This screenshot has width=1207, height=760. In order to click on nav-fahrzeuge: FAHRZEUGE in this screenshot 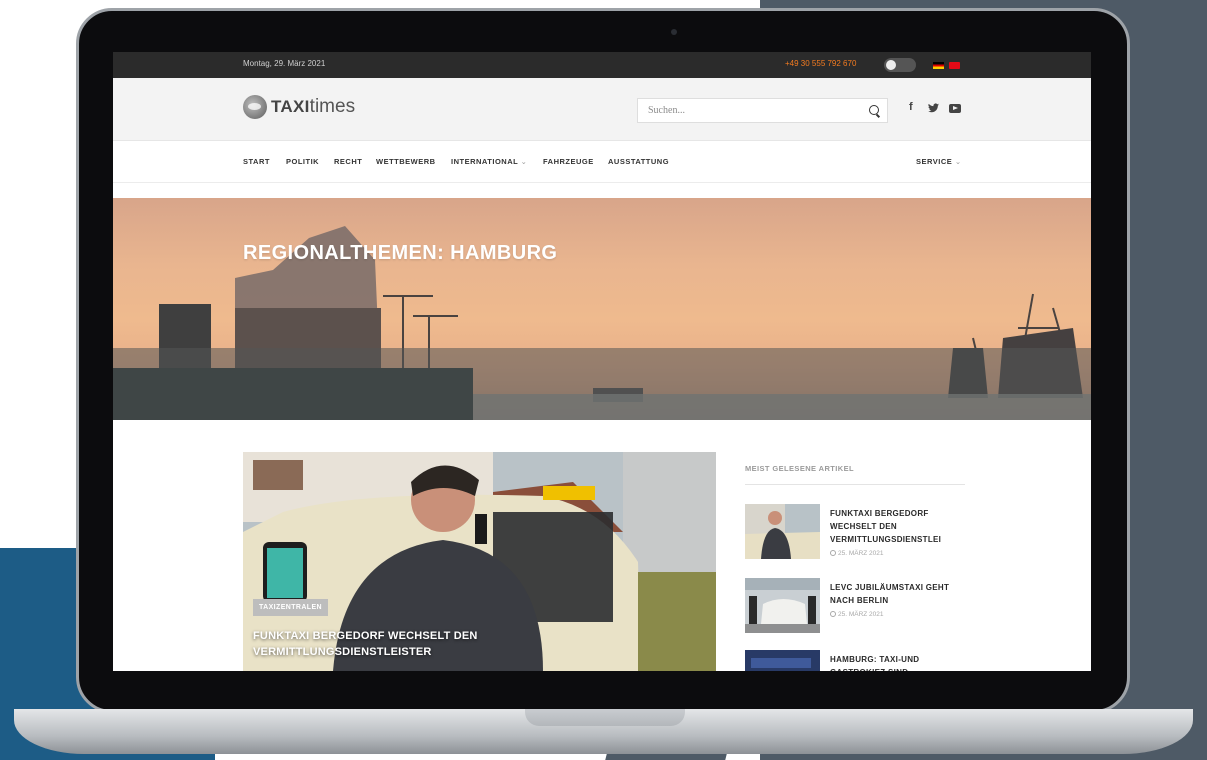, I will do `click(568, 161)`.